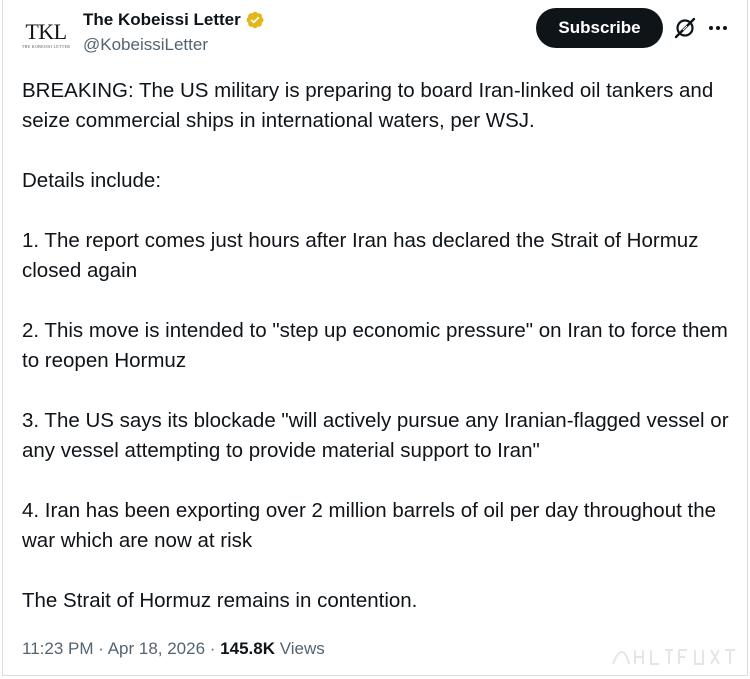 Image resolution: width=750 pixels, height=679 pixels. I want to click on author-display-name: The Kobeissi Letter, so click(162, 20).